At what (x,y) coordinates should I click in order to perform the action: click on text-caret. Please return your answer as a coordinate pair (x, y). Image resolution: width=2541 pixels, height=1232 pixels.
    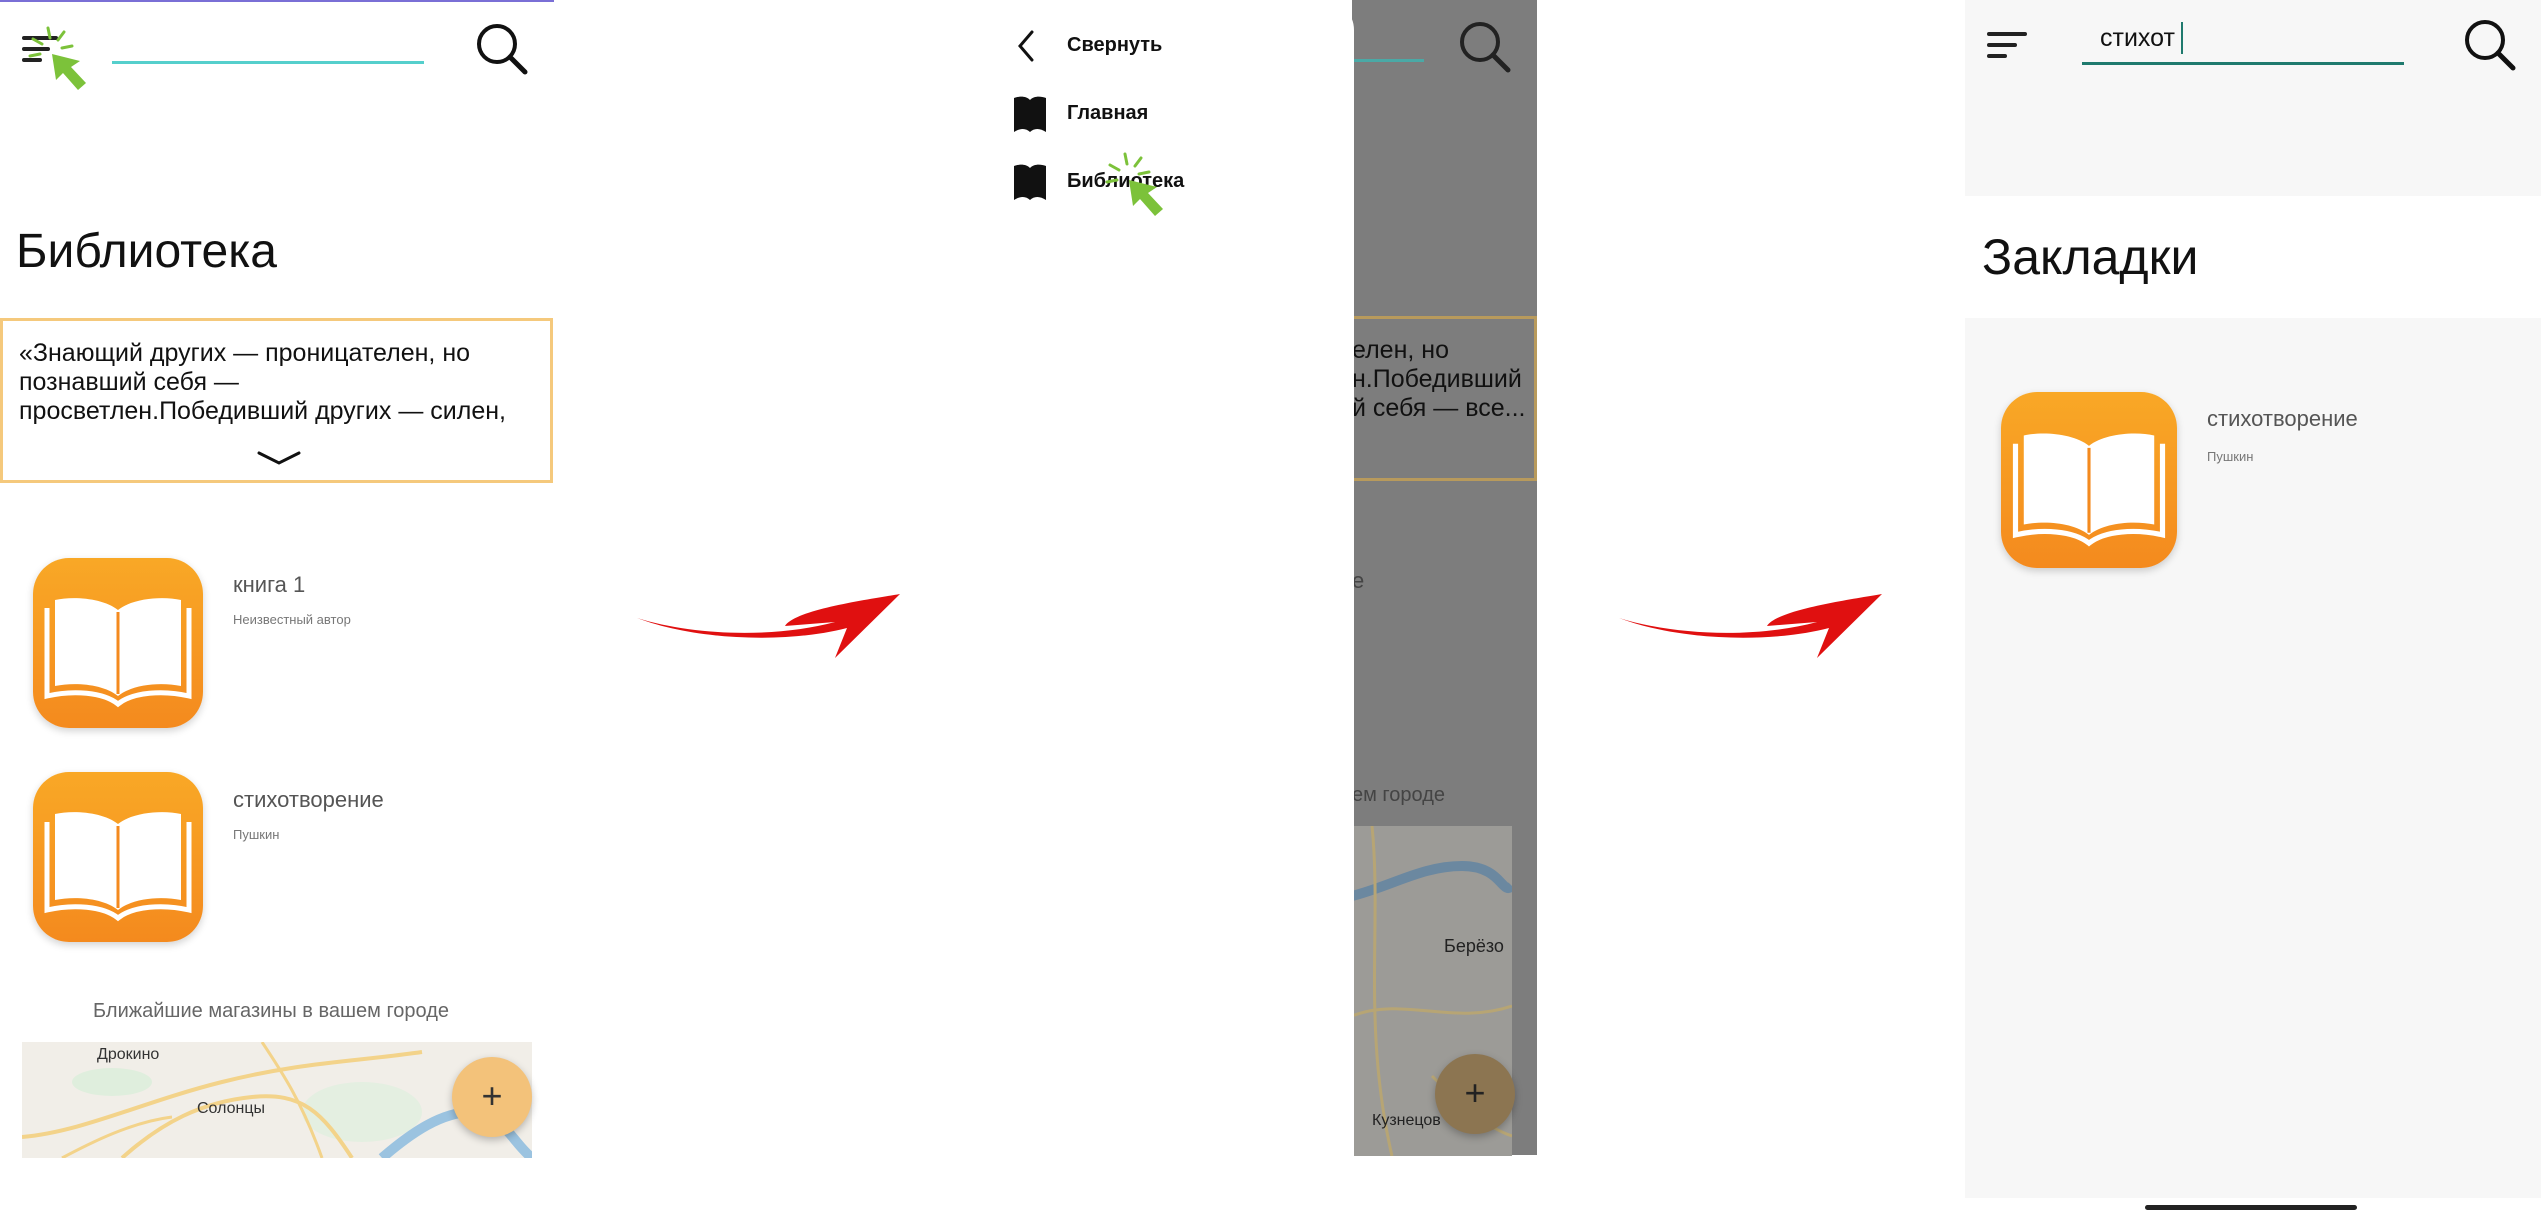
    Looking at the image, I should click on (2182, 38).